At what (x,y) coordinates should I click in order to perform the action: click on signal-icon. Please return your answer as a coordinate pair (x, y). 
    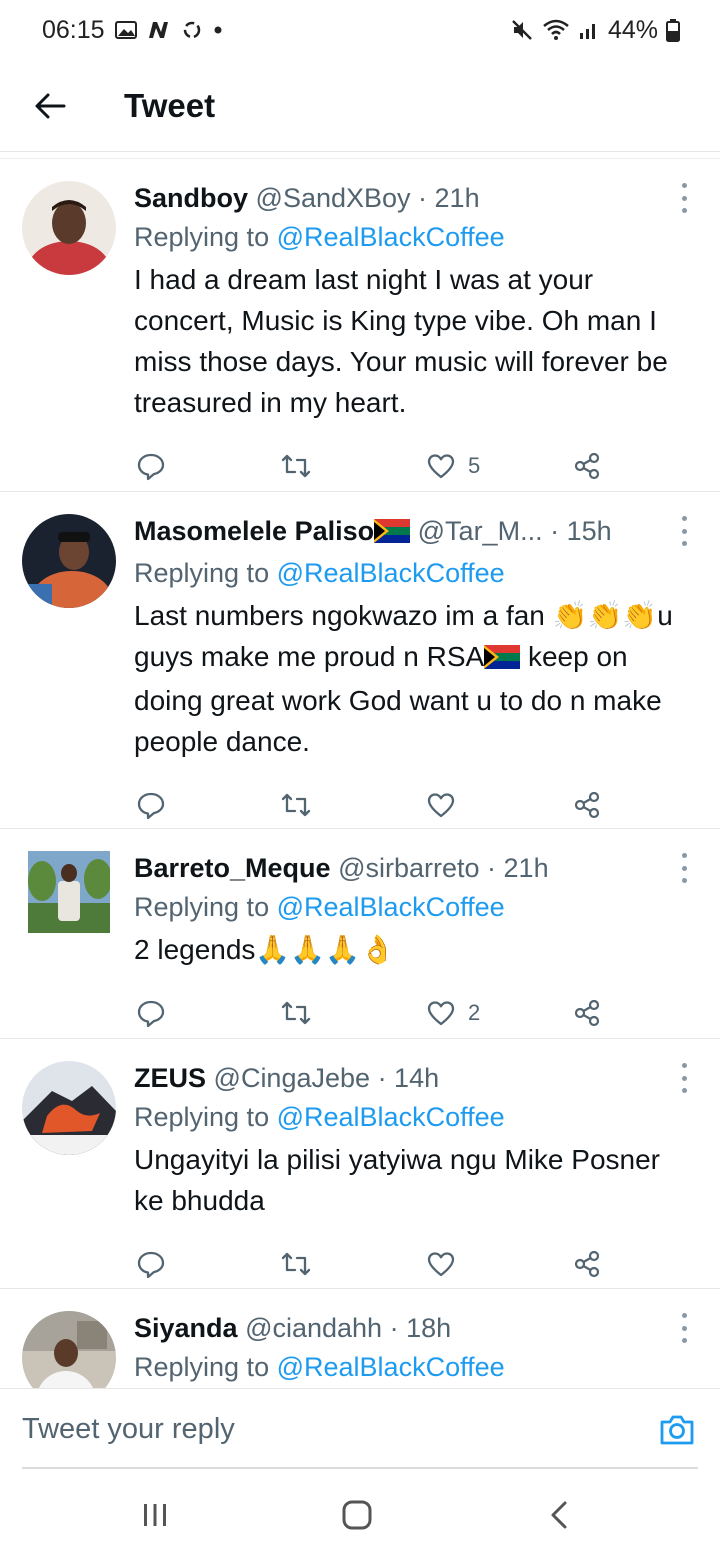
    Looking at the image, I should click on (589, 30).